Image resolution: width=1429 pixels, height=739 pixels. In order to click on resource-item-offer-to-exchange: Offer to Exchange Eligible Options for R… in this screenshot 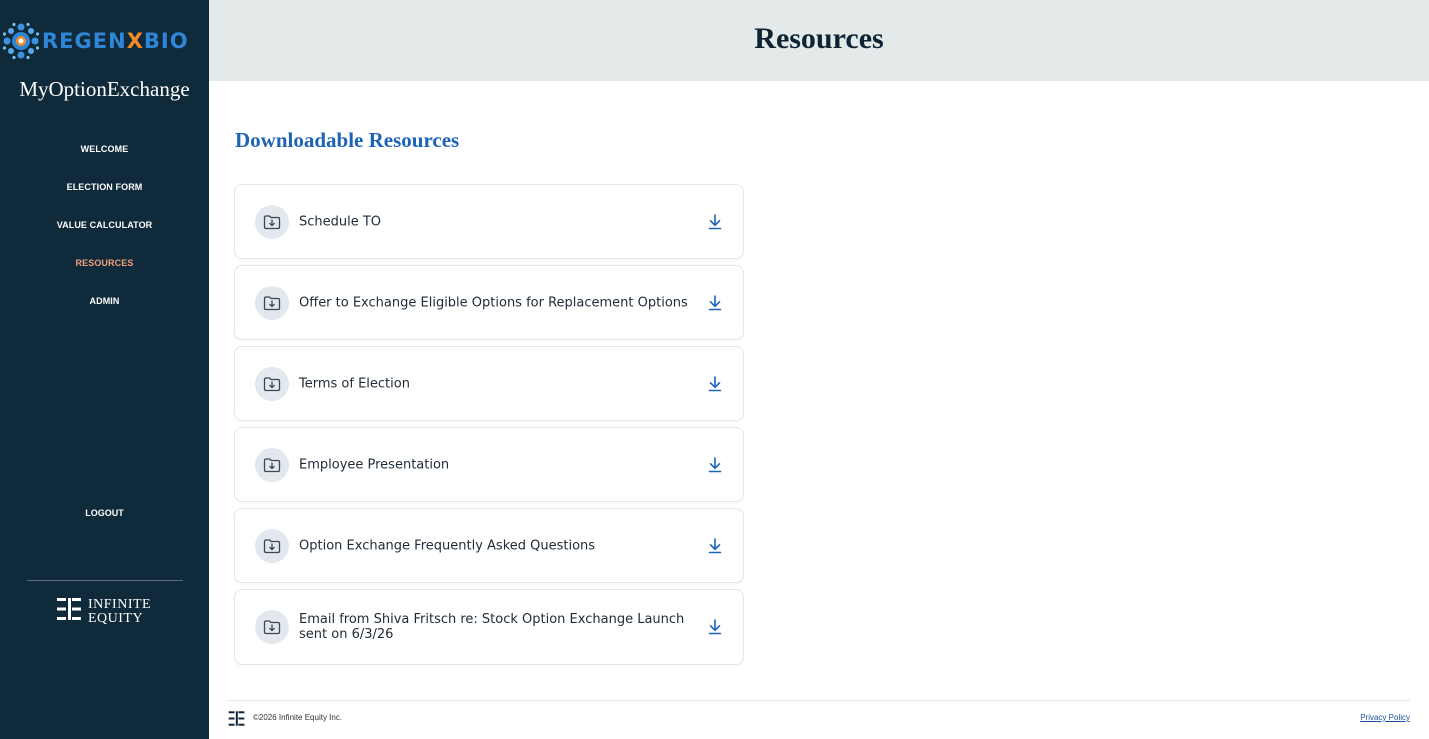, I will do `click(489, 302)`.